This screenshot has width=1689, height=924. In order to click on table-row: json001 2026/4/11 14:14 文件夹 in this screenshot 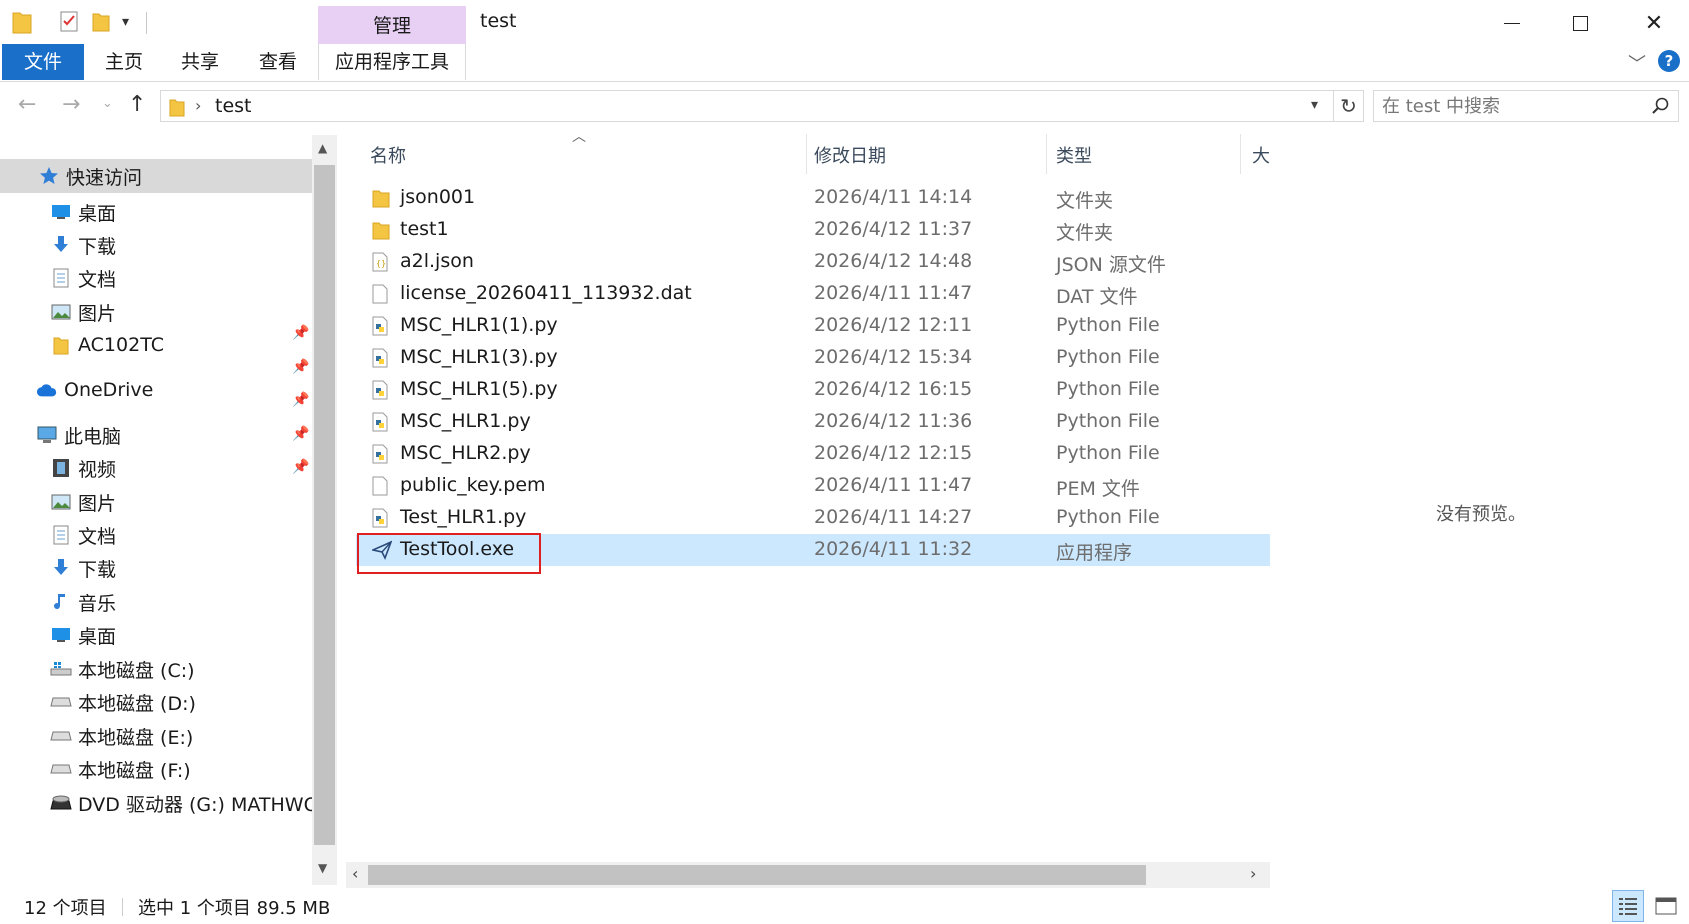, I will do `click(813, 198)`.